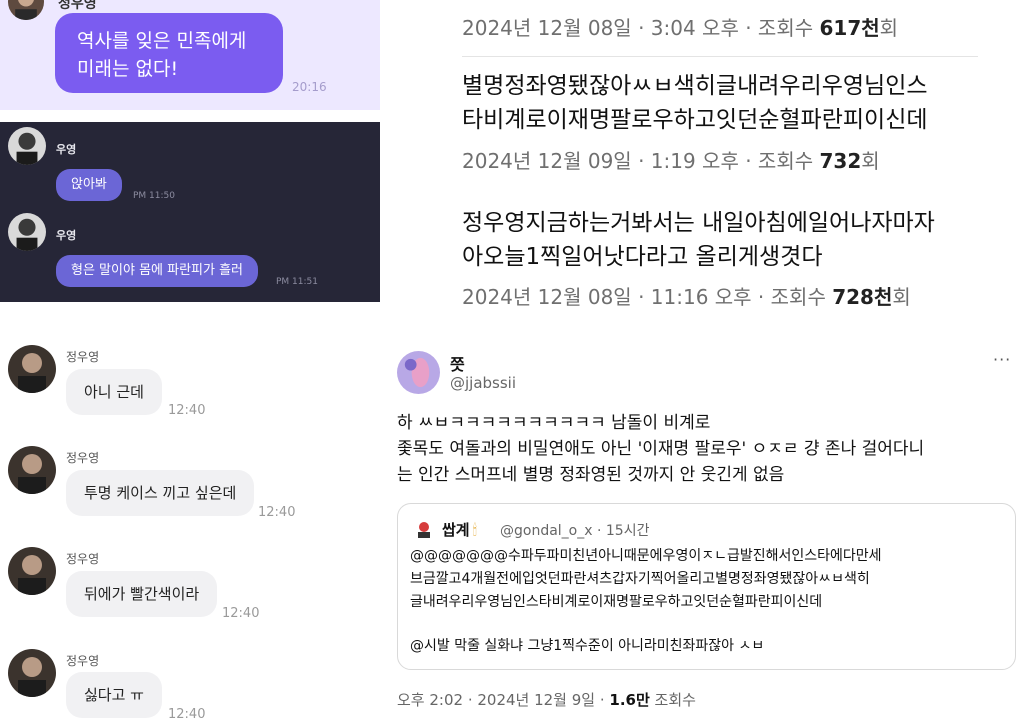 The image size is (1035, 722). I want to click on tweet-line: 는 인간 스머프네 별명 정좌영된 것까지 안 웃긴게 없음, so click(591, 475).